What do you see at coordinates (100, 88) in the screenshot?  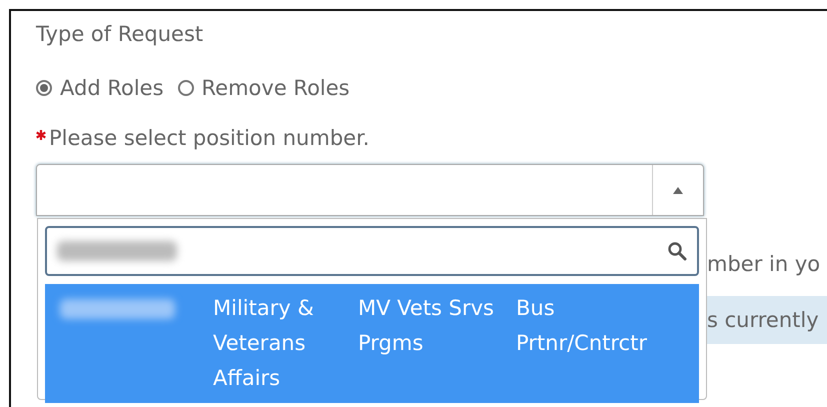 I see `radio-option: Add Roles` at bounding box center [100, 88].